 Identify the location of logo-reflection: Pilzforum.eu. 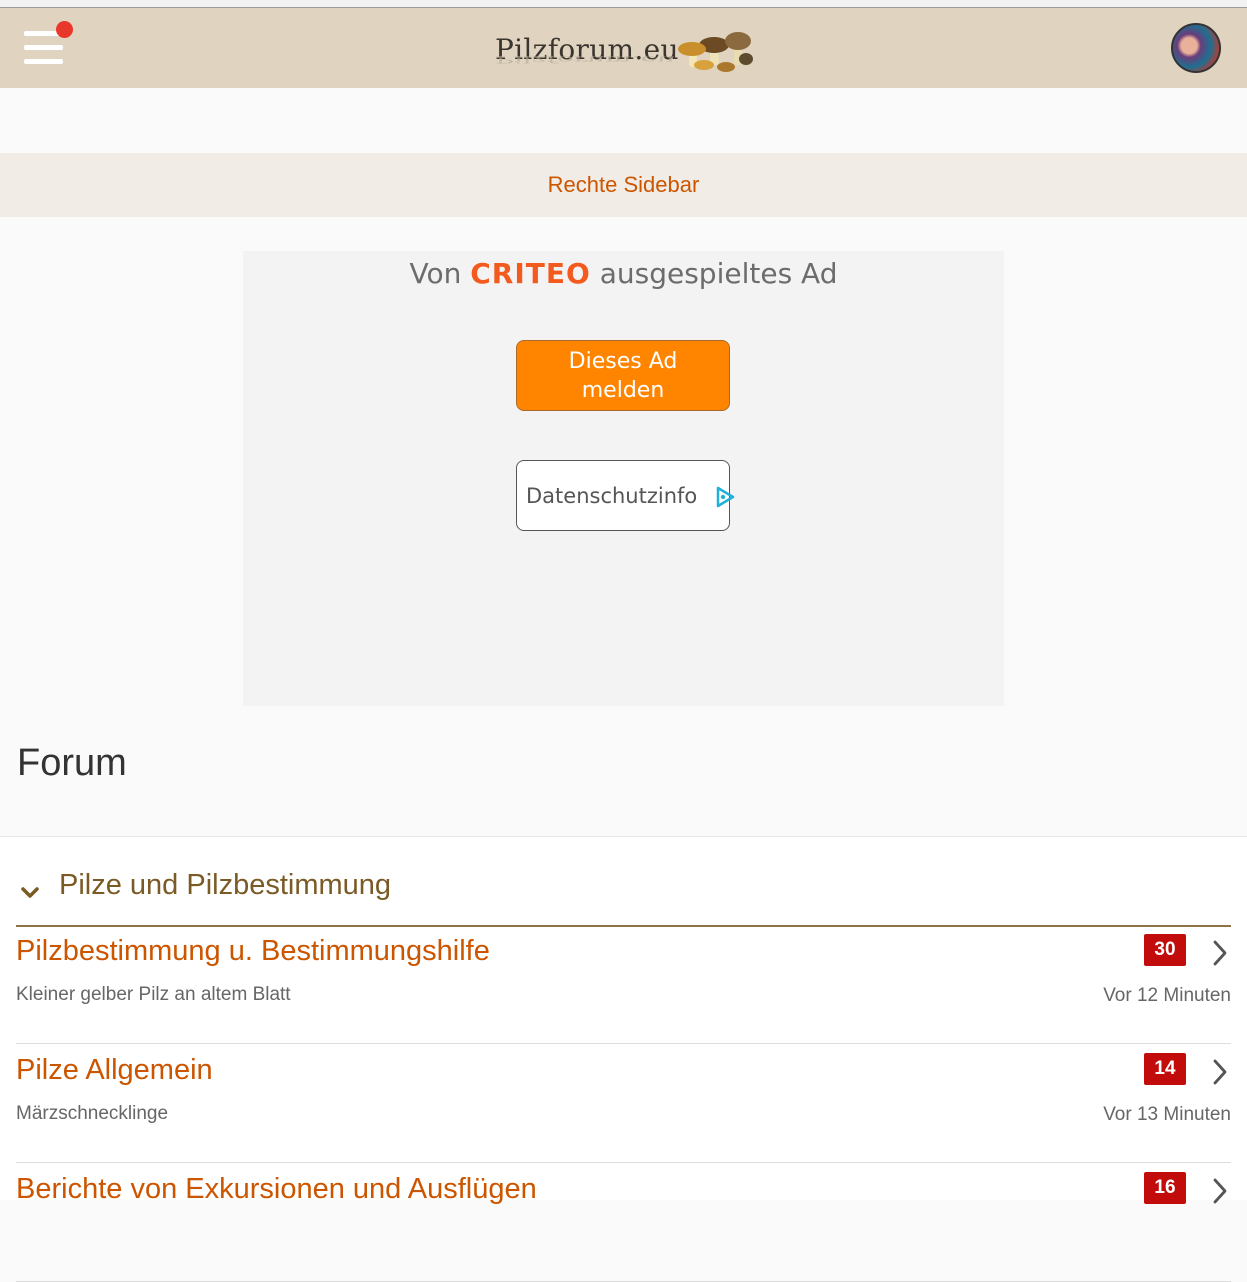
(585, 59).